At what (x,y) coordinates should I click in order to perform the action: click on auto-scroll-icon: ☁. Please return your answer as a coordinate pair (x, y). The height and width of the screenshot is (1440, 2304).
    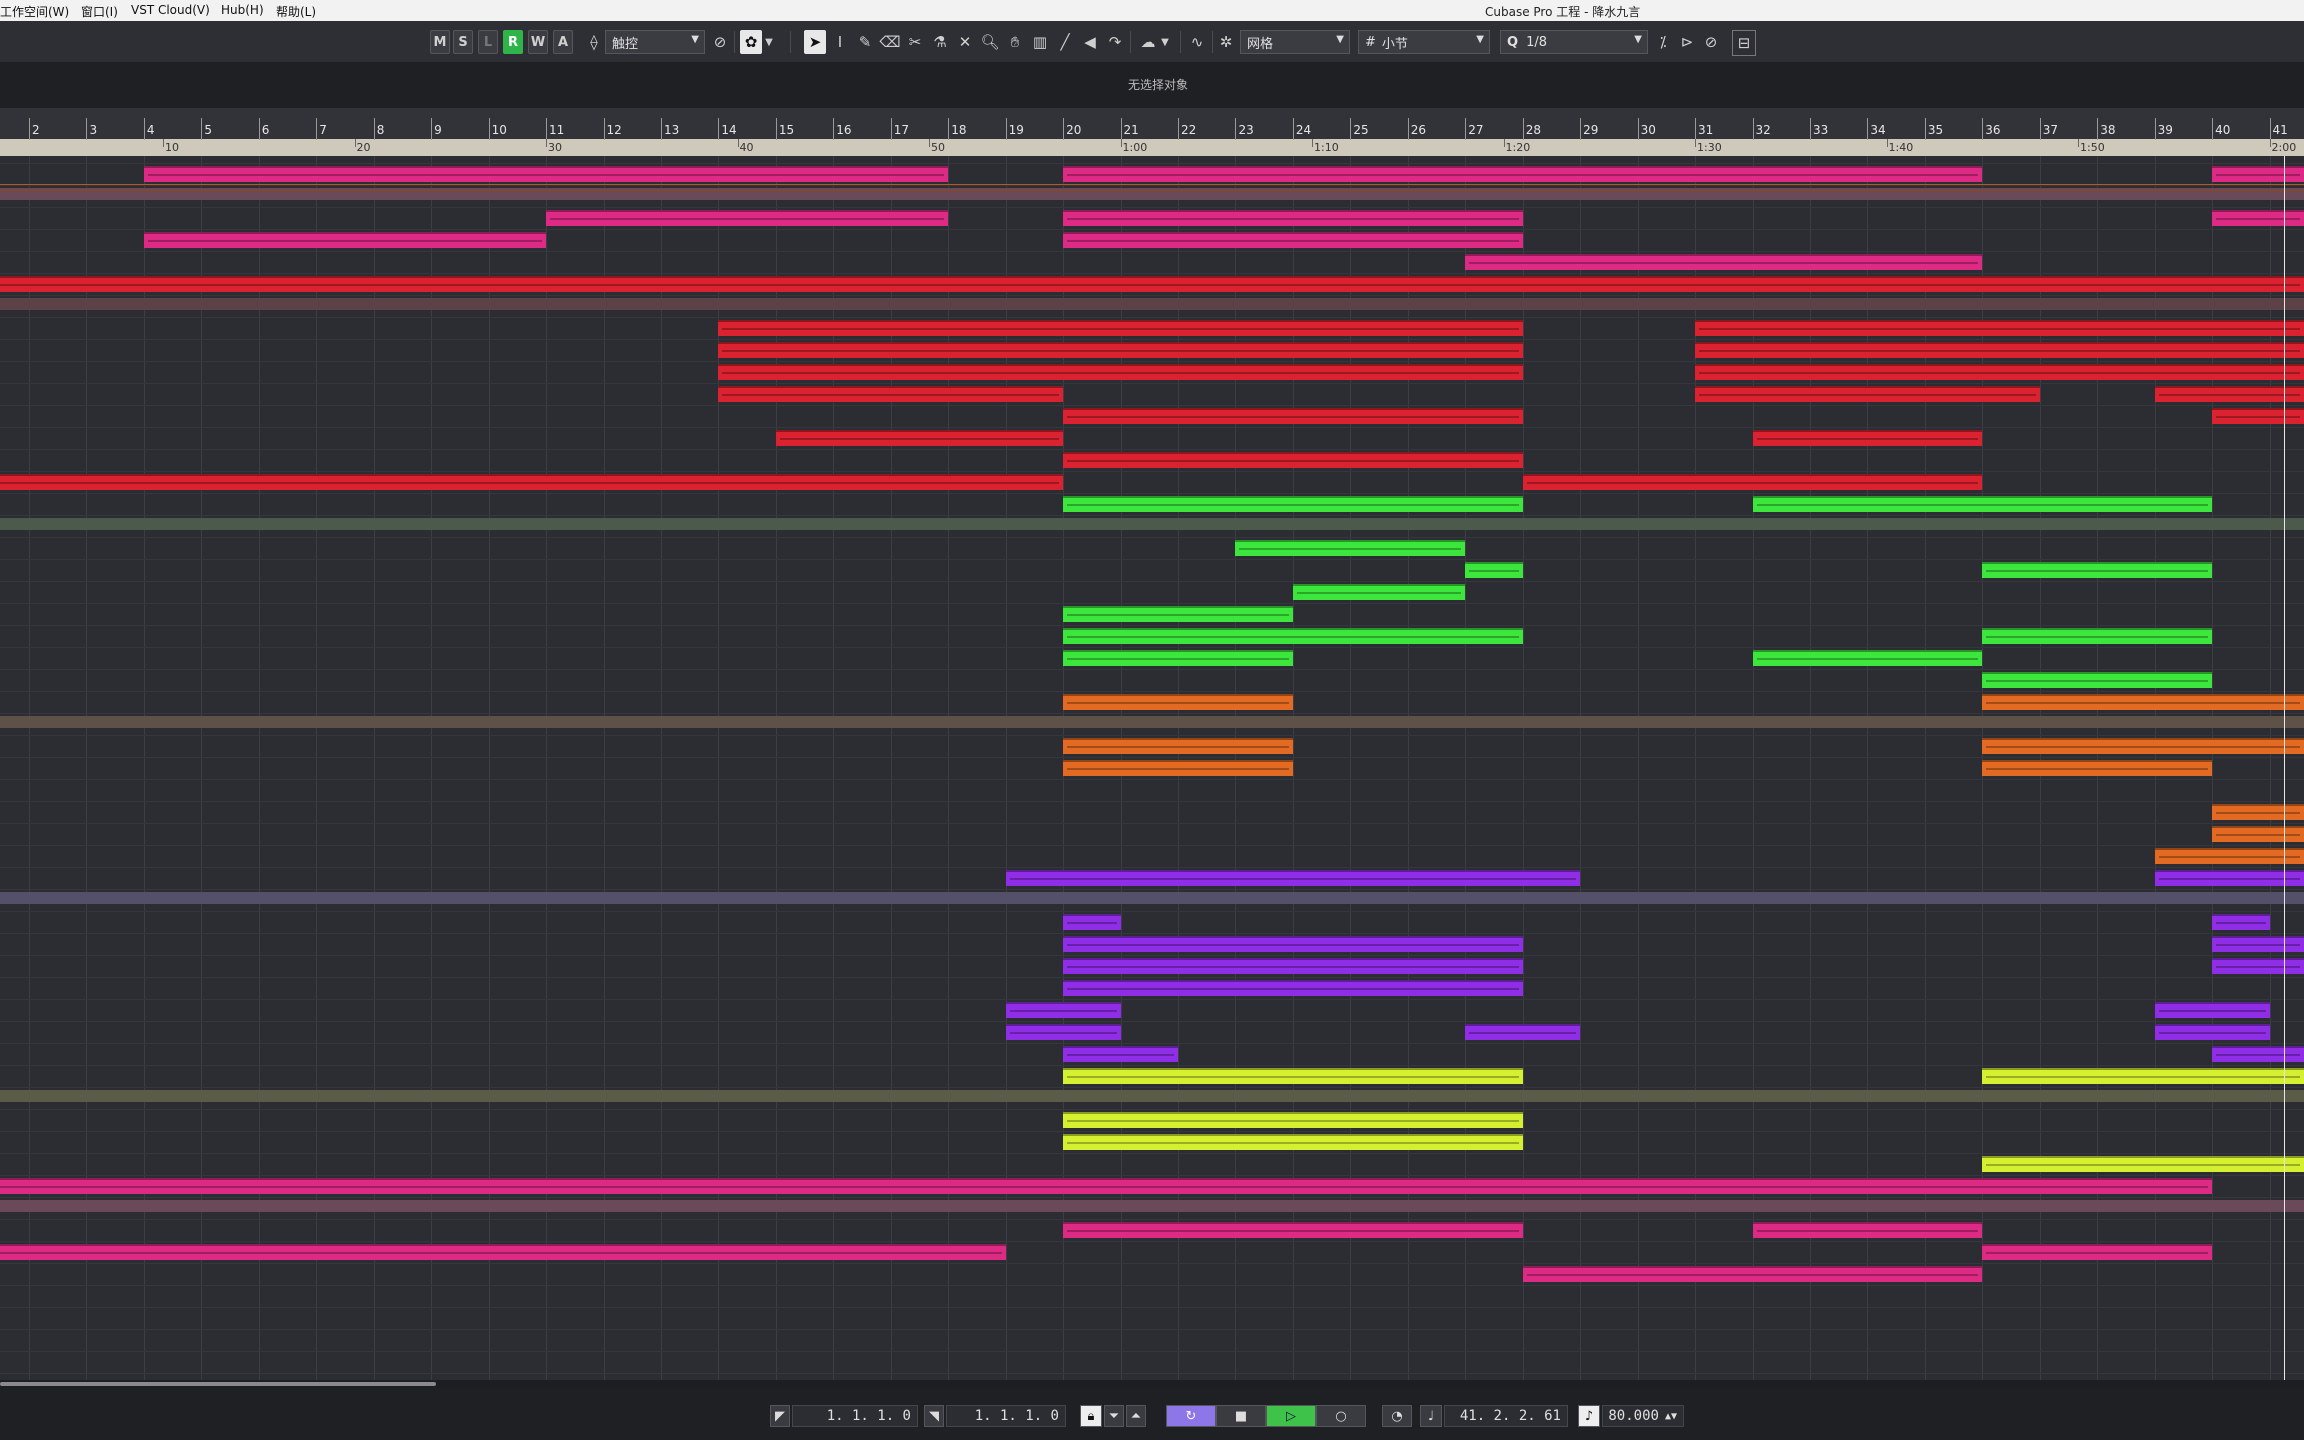
    Looking at the image, I should click on (1148, 42).